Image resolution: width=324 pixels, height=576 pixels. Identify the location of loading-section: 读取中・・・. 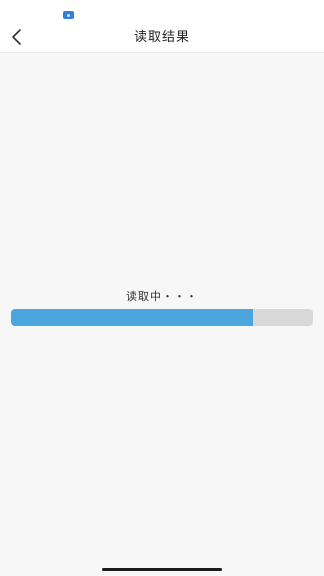
(162, 307).